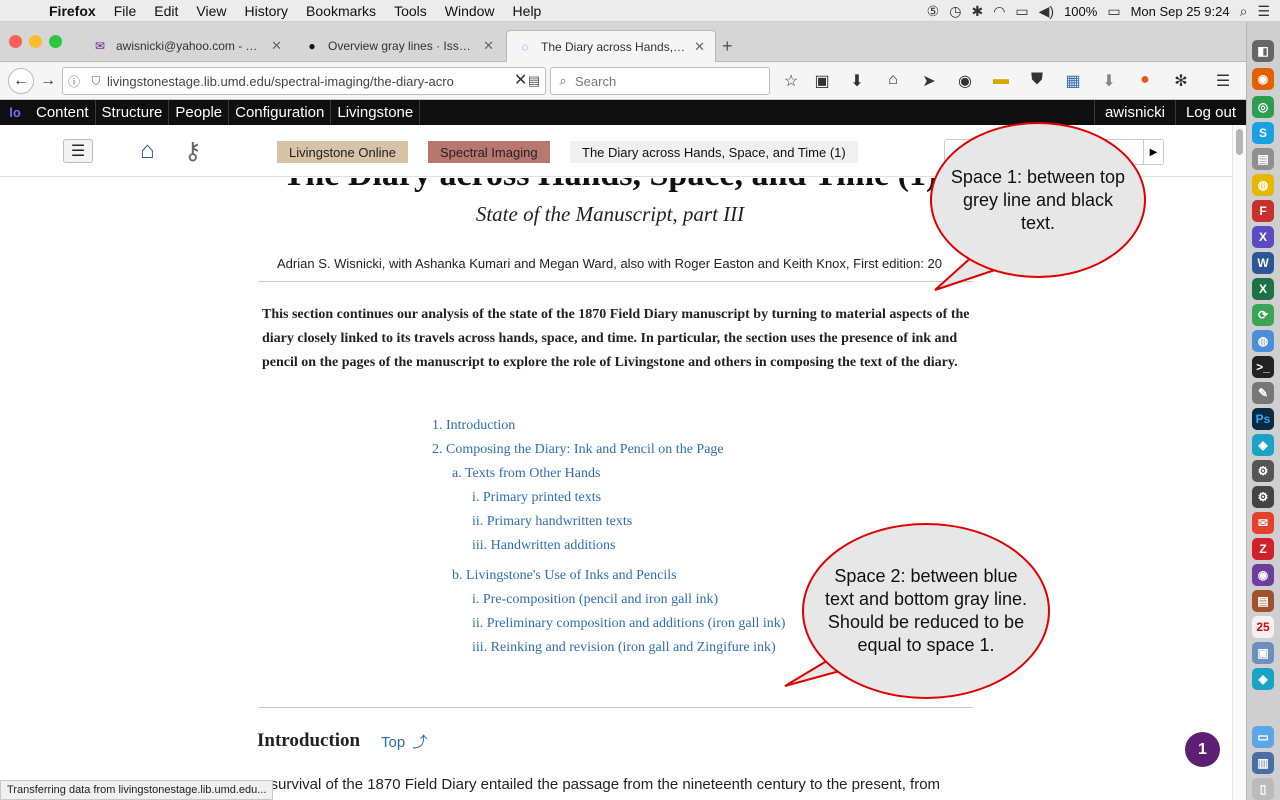 This screenshot has height=800, width=1280. What do you see at coordinates (74, 81) in the screenshot?
I see `site-info-icon: ⓘ` at bounding box center [74, 81].